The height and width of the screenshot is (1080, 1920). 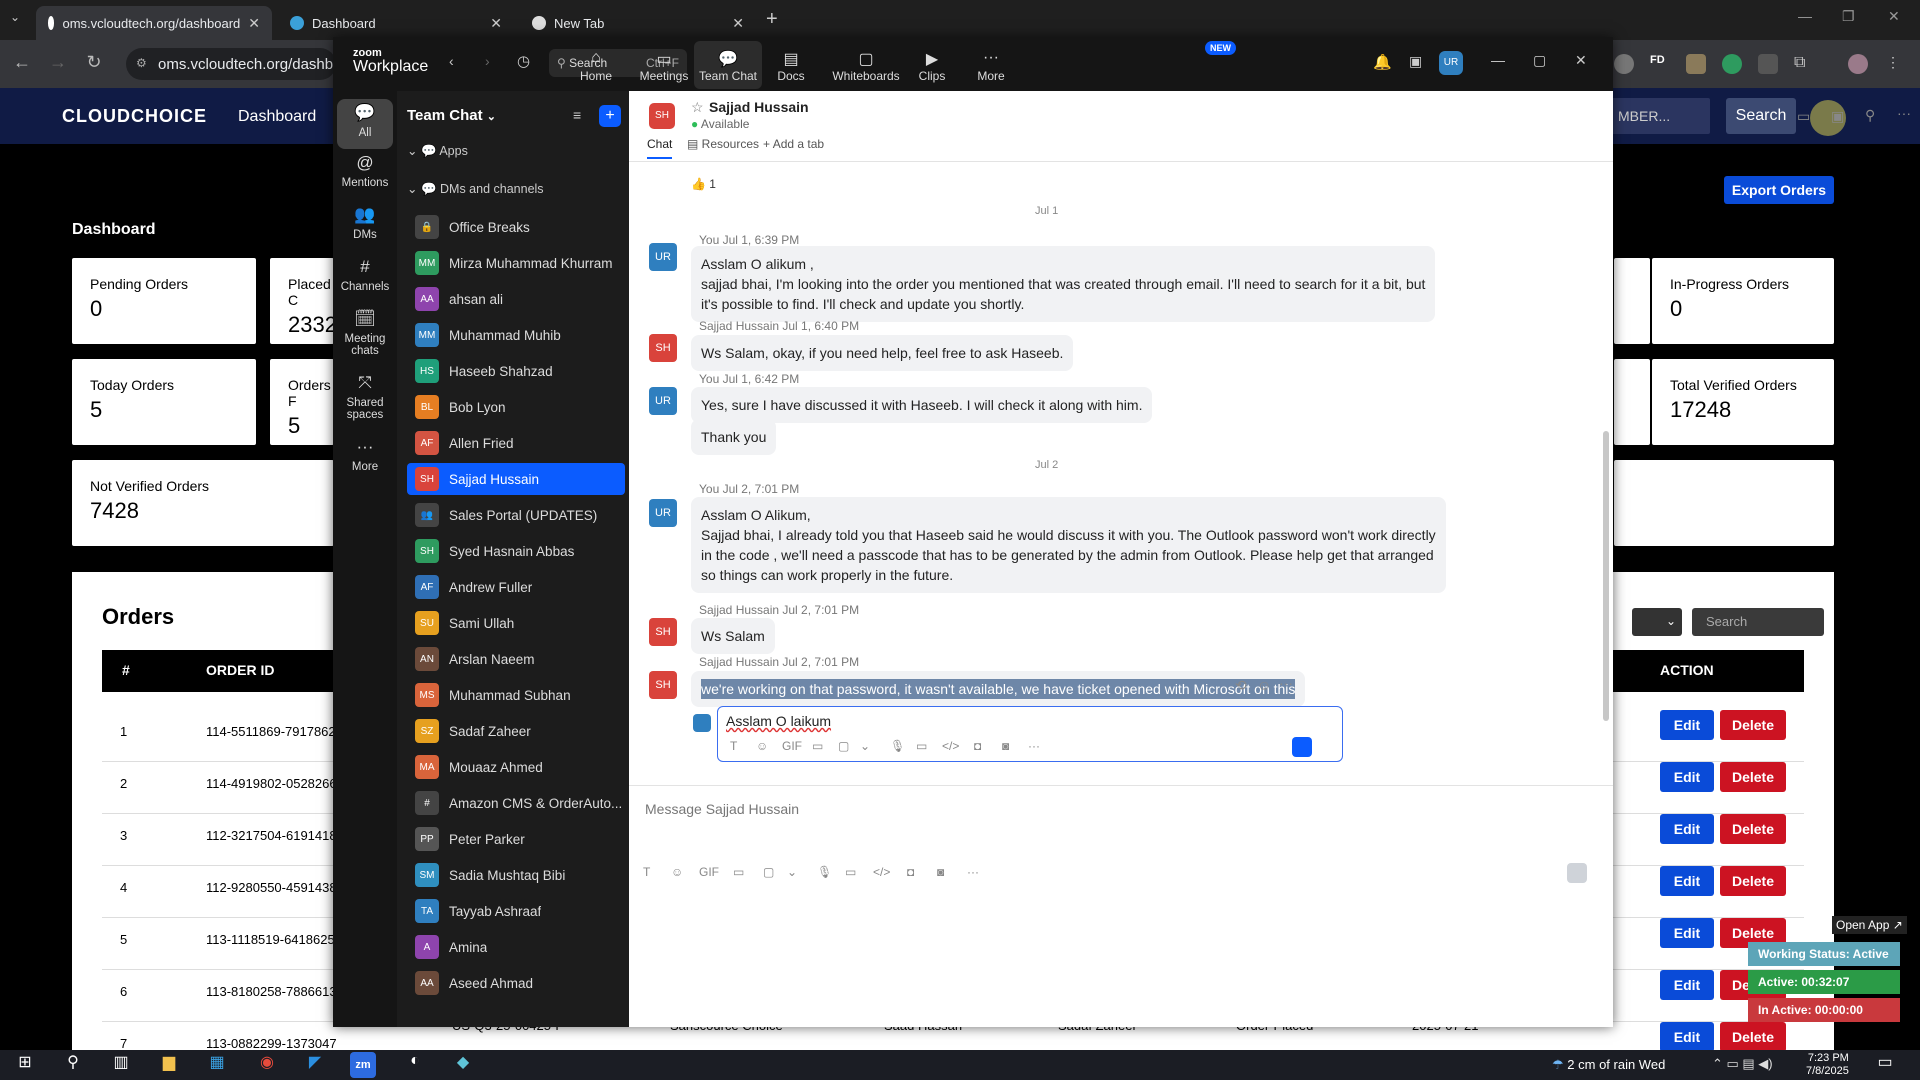 What do you see at coordinates (516, 623) in the screenshot?
I see `contact-item: SU Sami Ullah` at bounding box center [516, 623].